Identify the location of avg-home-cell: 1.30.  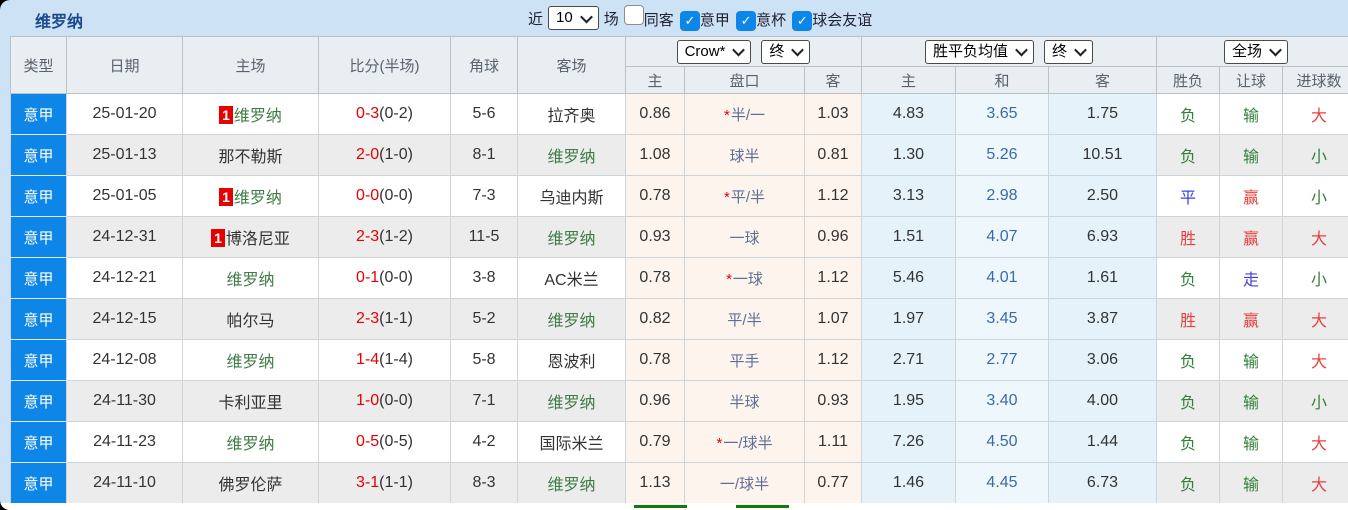
(908, 155).